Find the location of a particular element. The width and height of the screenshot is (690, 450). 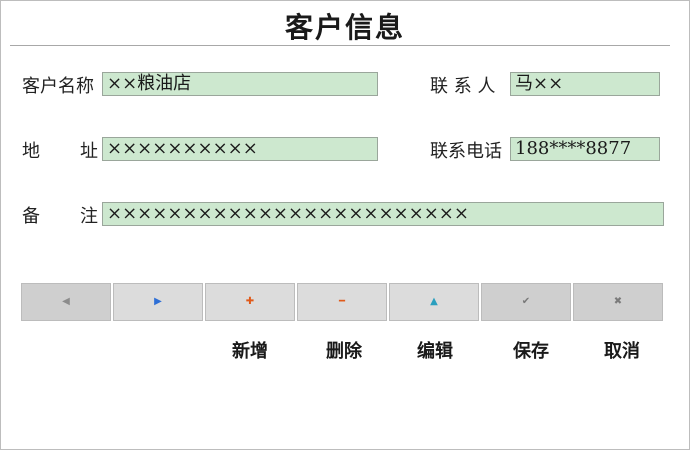

triangle-right-icon: ▶ is located at coordinates (158, 301).